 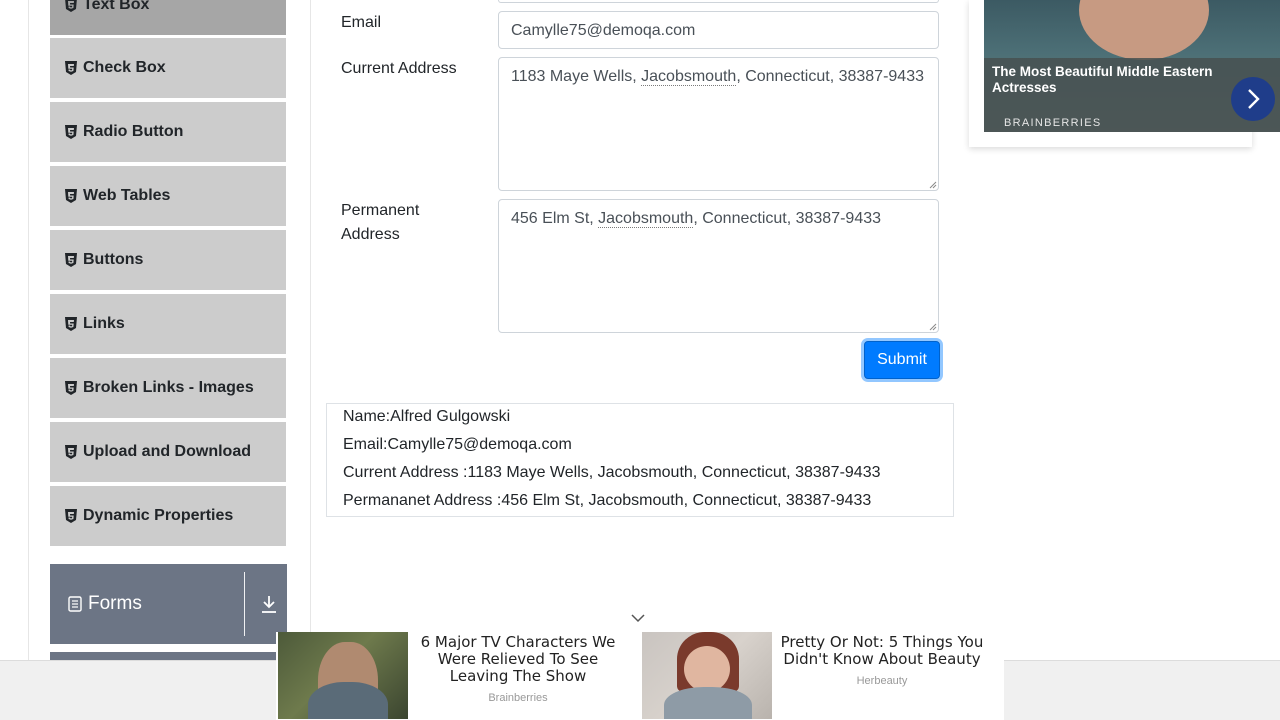 What do you see at coordinates (518, 698) in the screenshot?
I see `bottom-ad-brand-1: Brainberries` at bounding box center [518, 698].